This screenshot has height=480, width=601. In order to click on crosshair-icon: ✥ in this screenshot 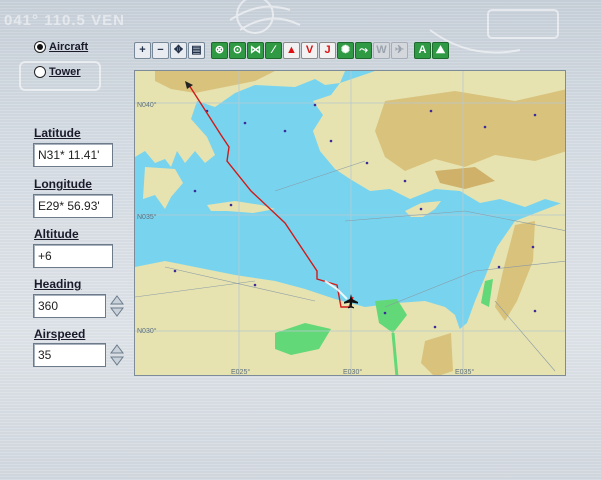, I will do `click(178, 50)`.